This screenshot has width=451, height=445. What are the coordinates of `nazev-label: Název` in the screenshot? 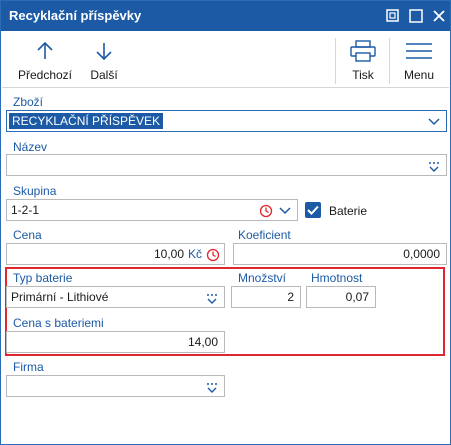 It's located at (30, 147).